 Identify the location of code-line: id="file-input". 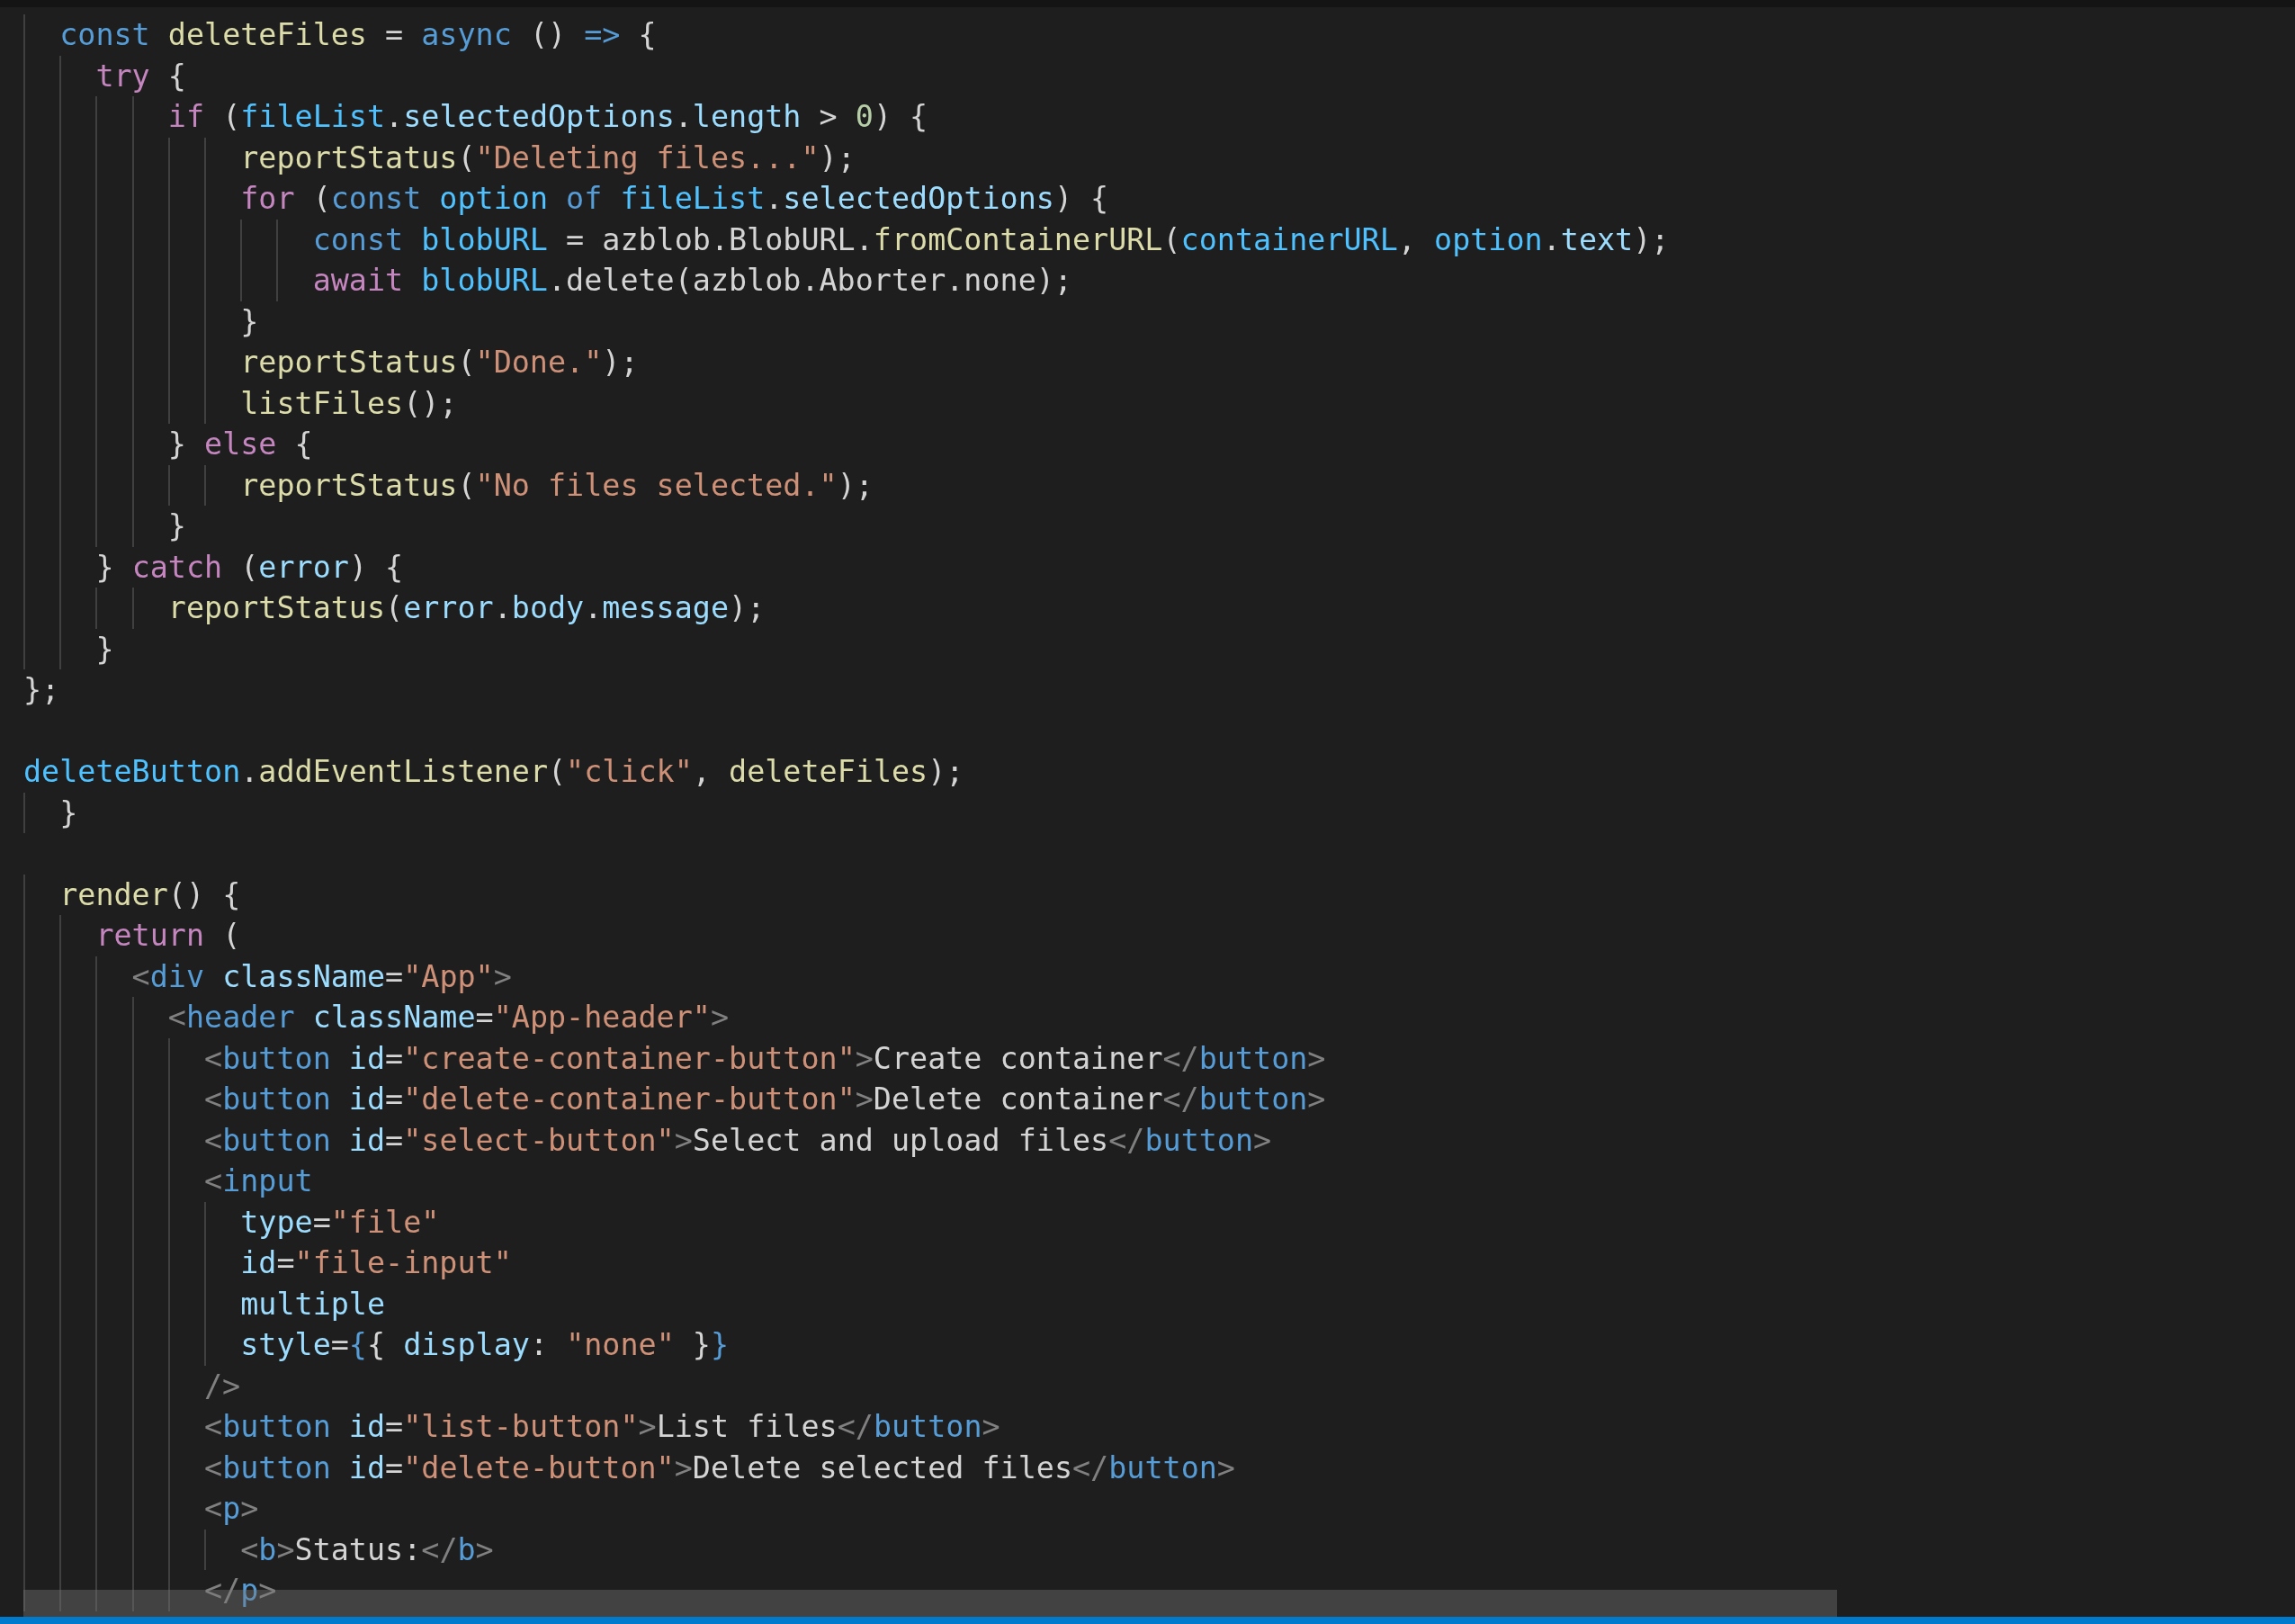
(376, 1263).